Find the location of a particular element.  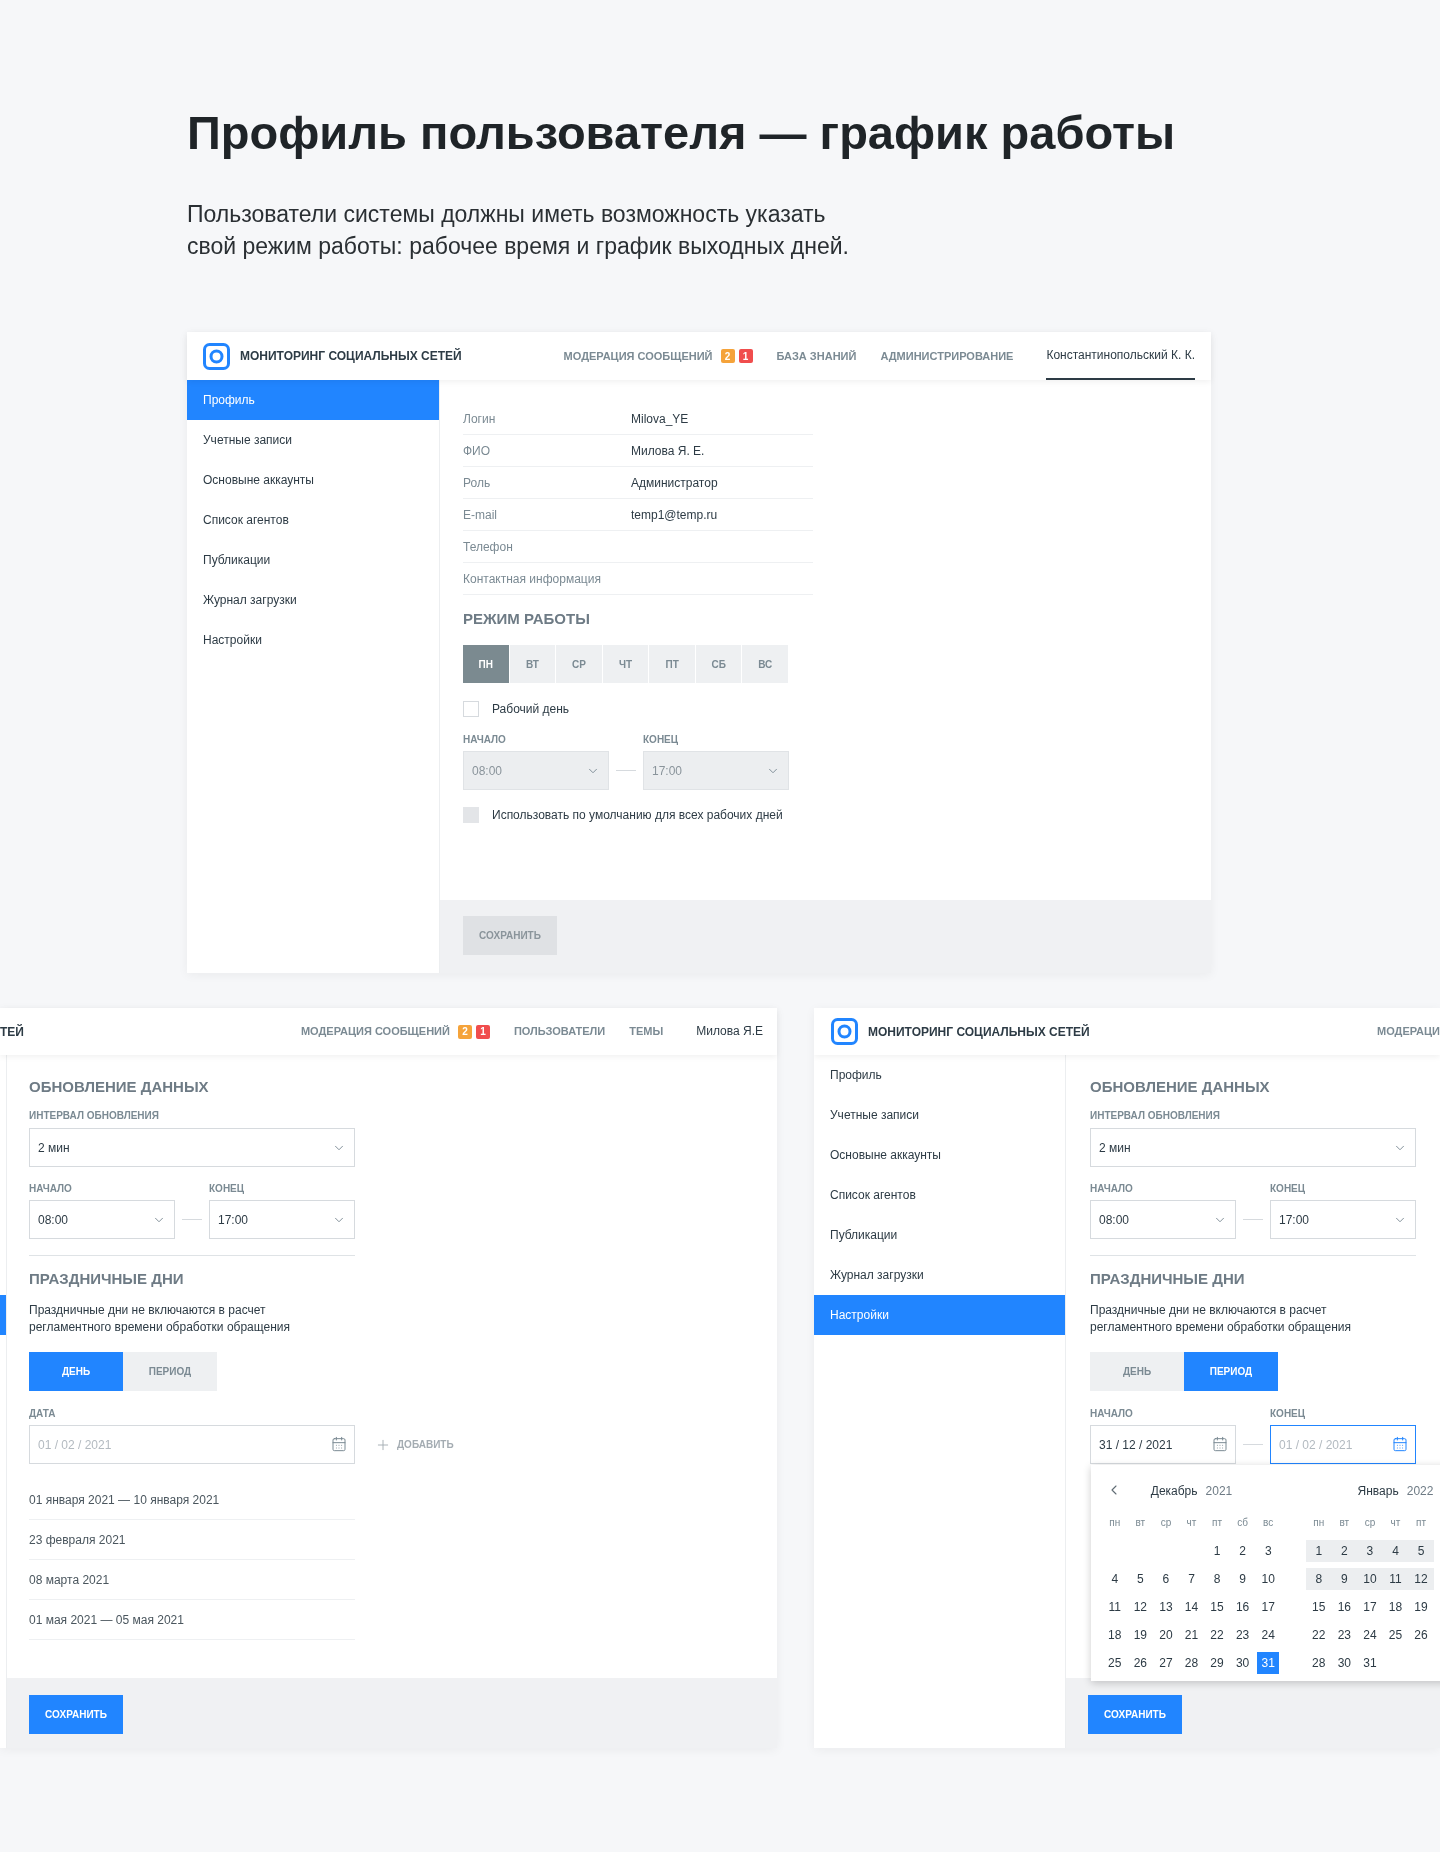

calendar-day: 14 is located at coordinates (1191, 1607).